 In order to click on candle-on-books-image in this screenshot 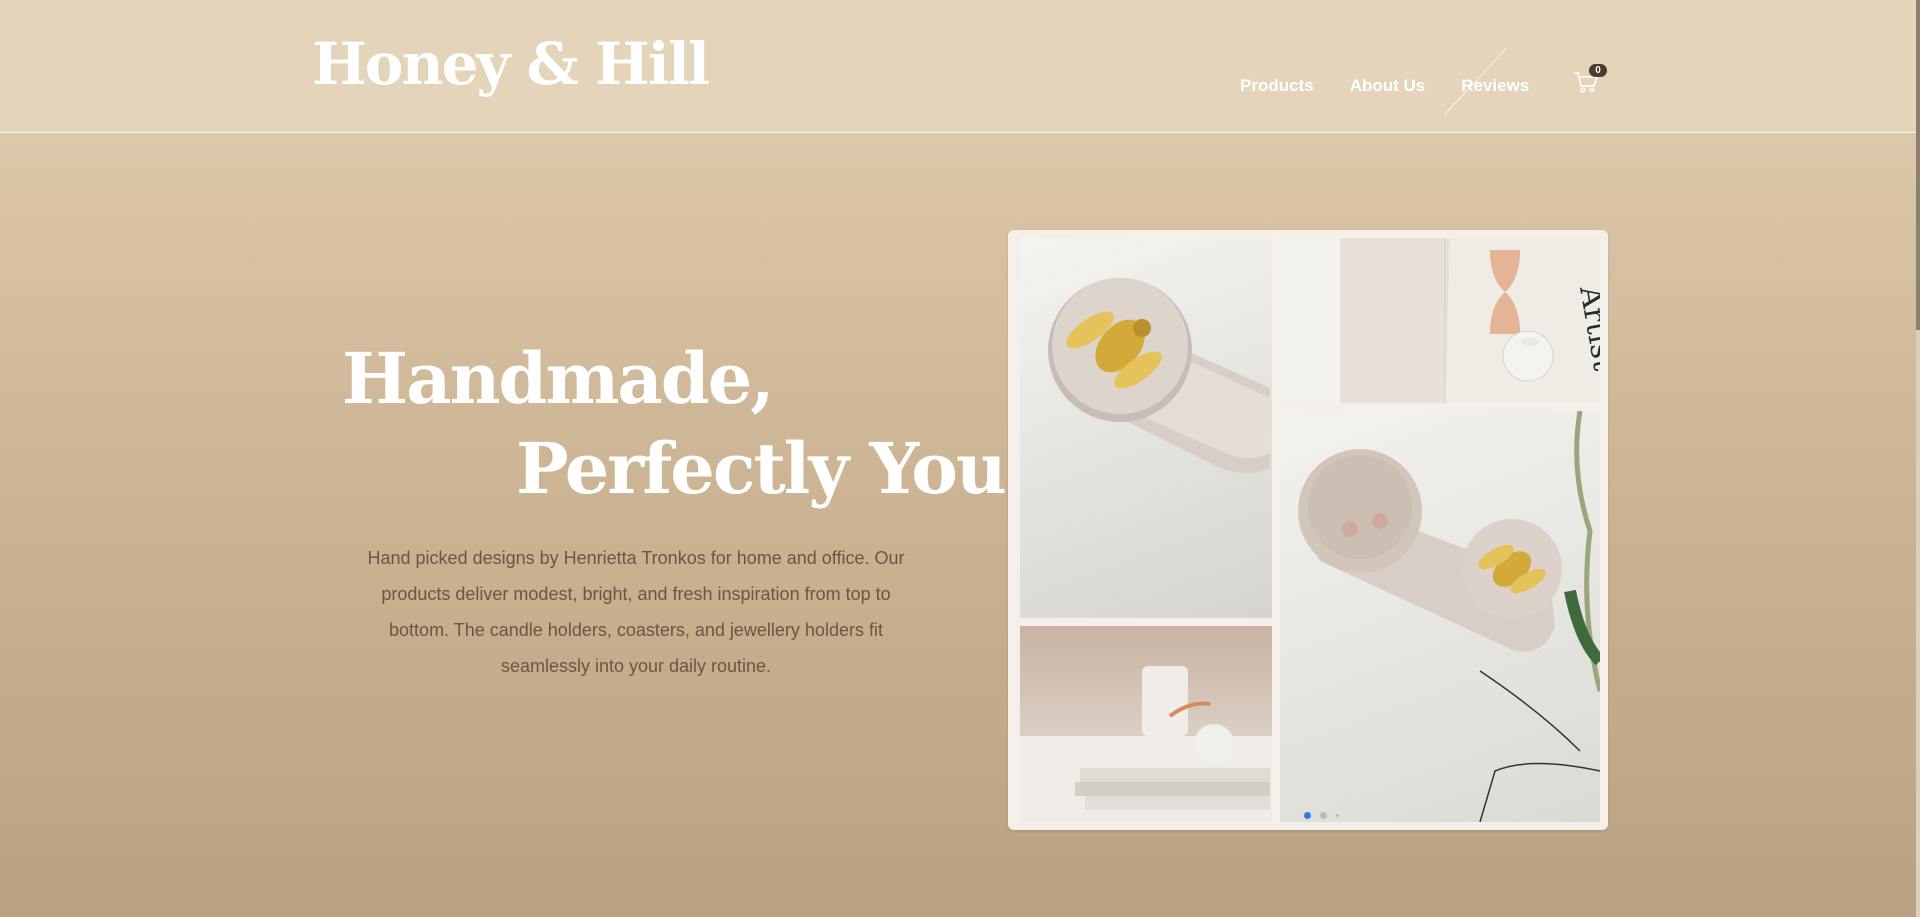, I will do `click(1146, 724)`.